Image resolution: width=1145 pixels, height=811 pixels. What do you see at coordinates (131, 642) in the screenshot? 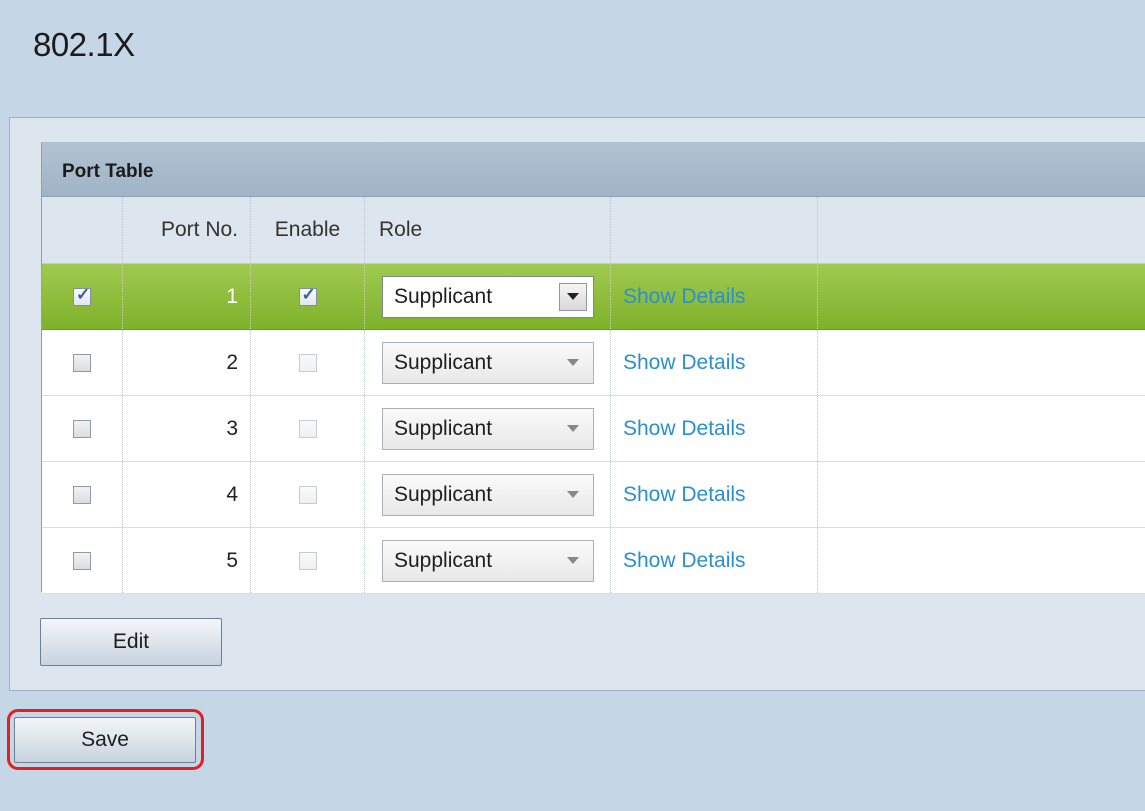
I see `edit-button: Edit` at bounding box center [131, 642].